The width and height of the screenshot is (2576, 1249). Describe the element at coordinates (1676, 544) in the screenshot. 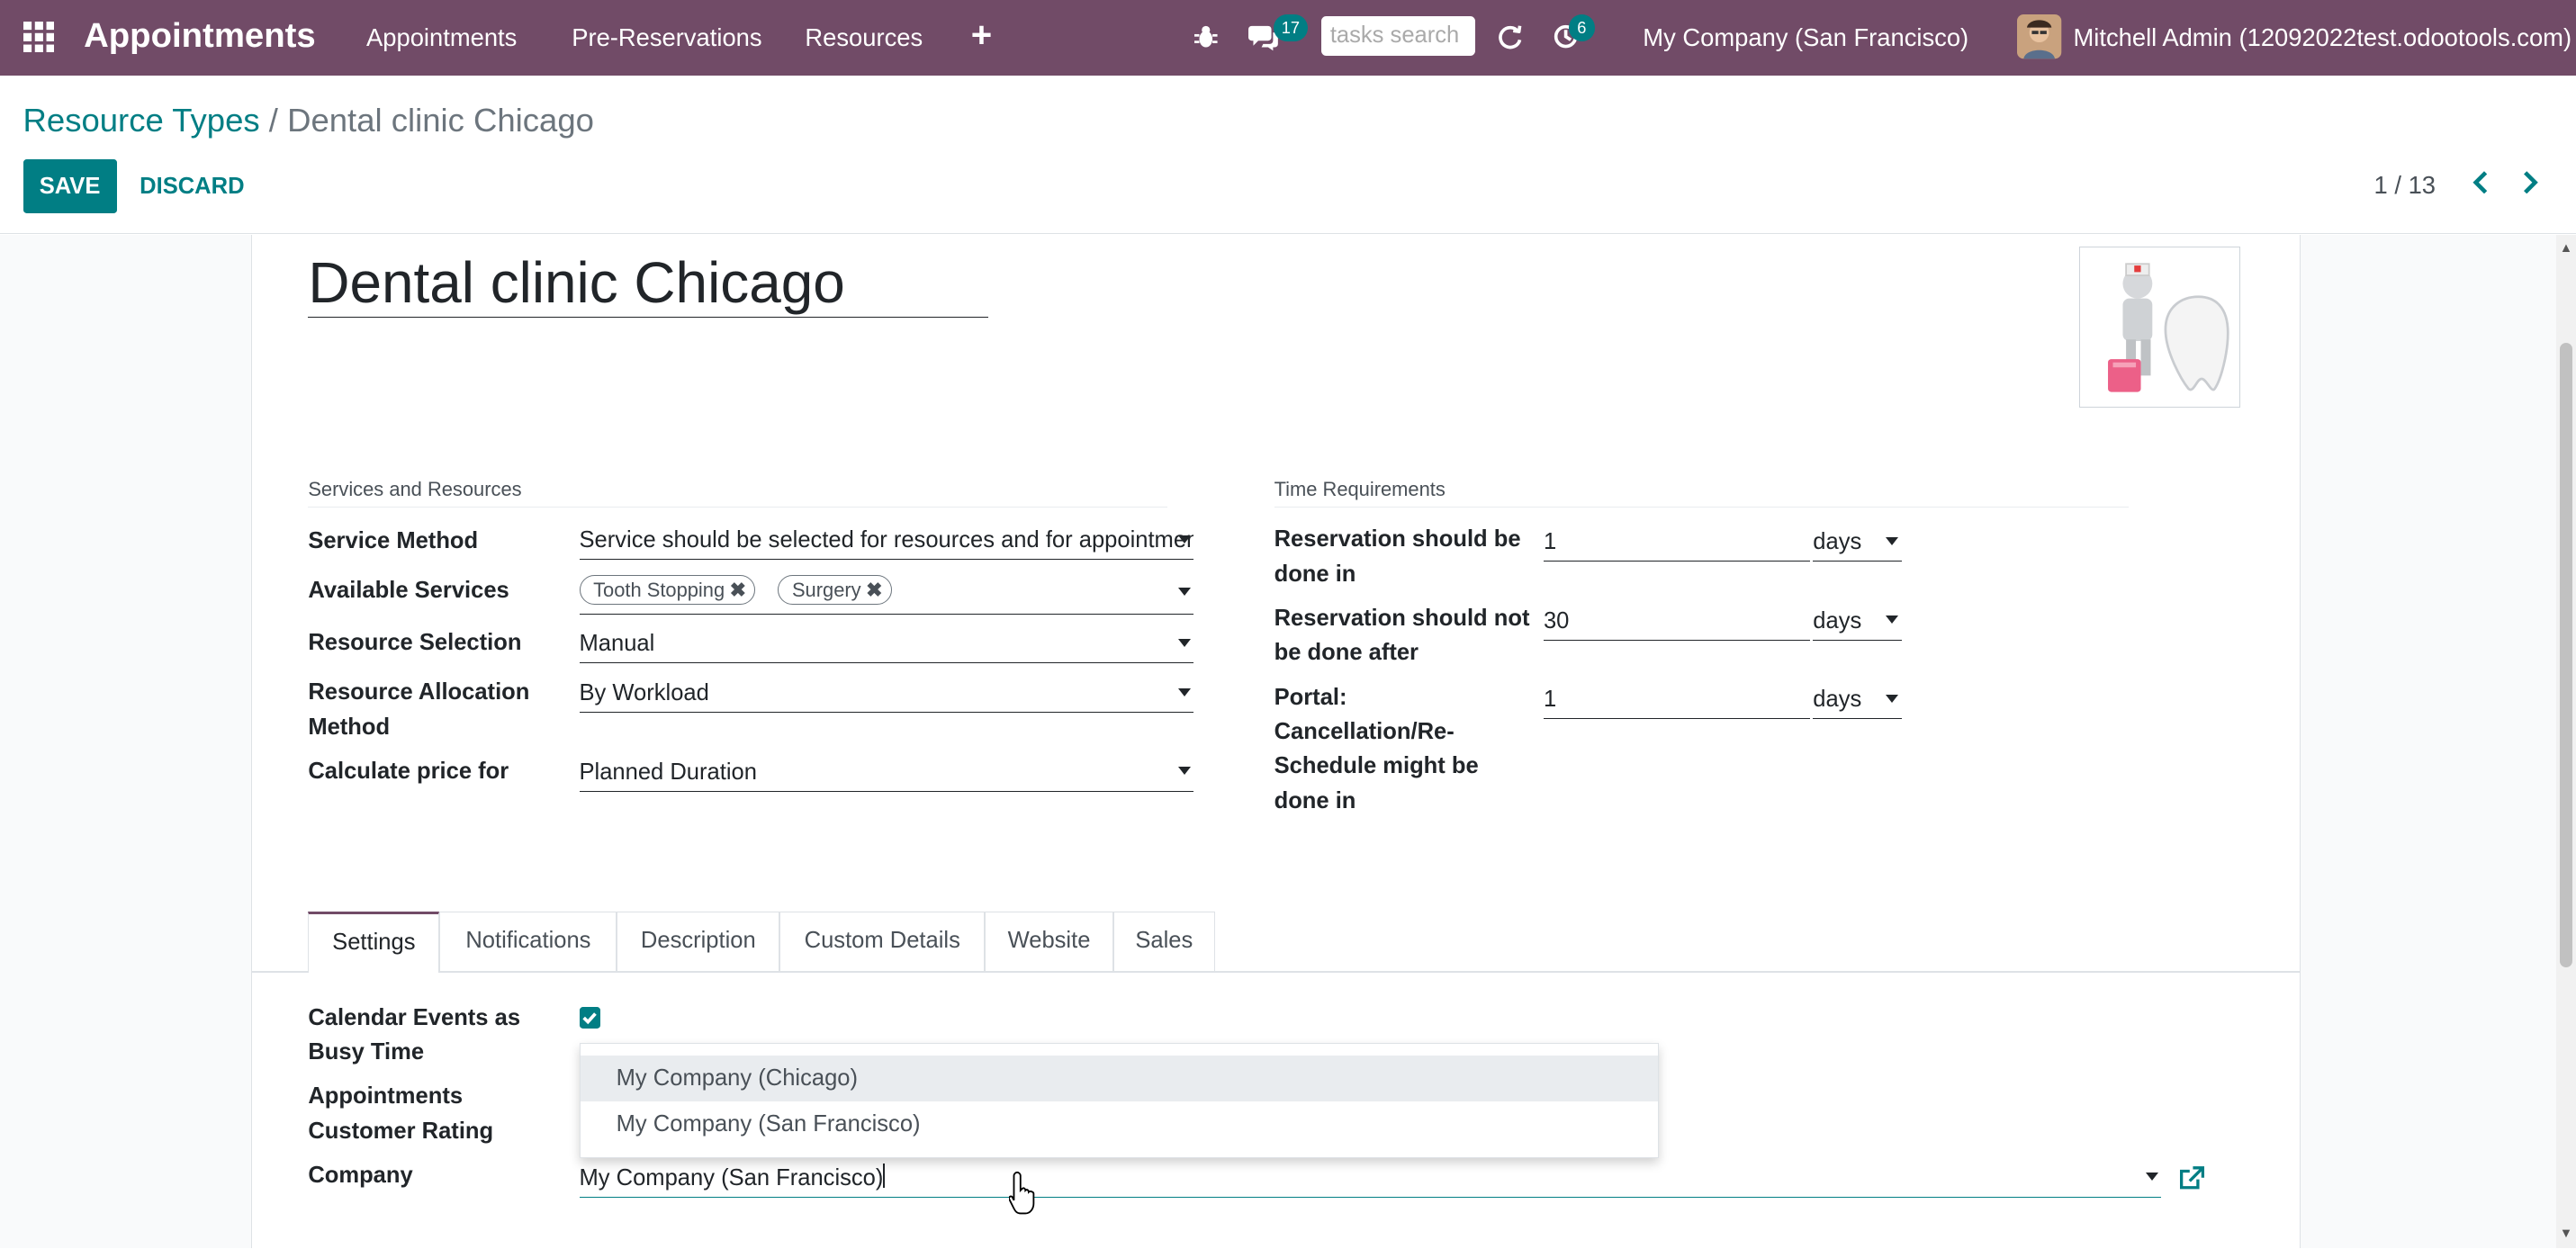

I see `reservation-done-in-input: 1` at that location.